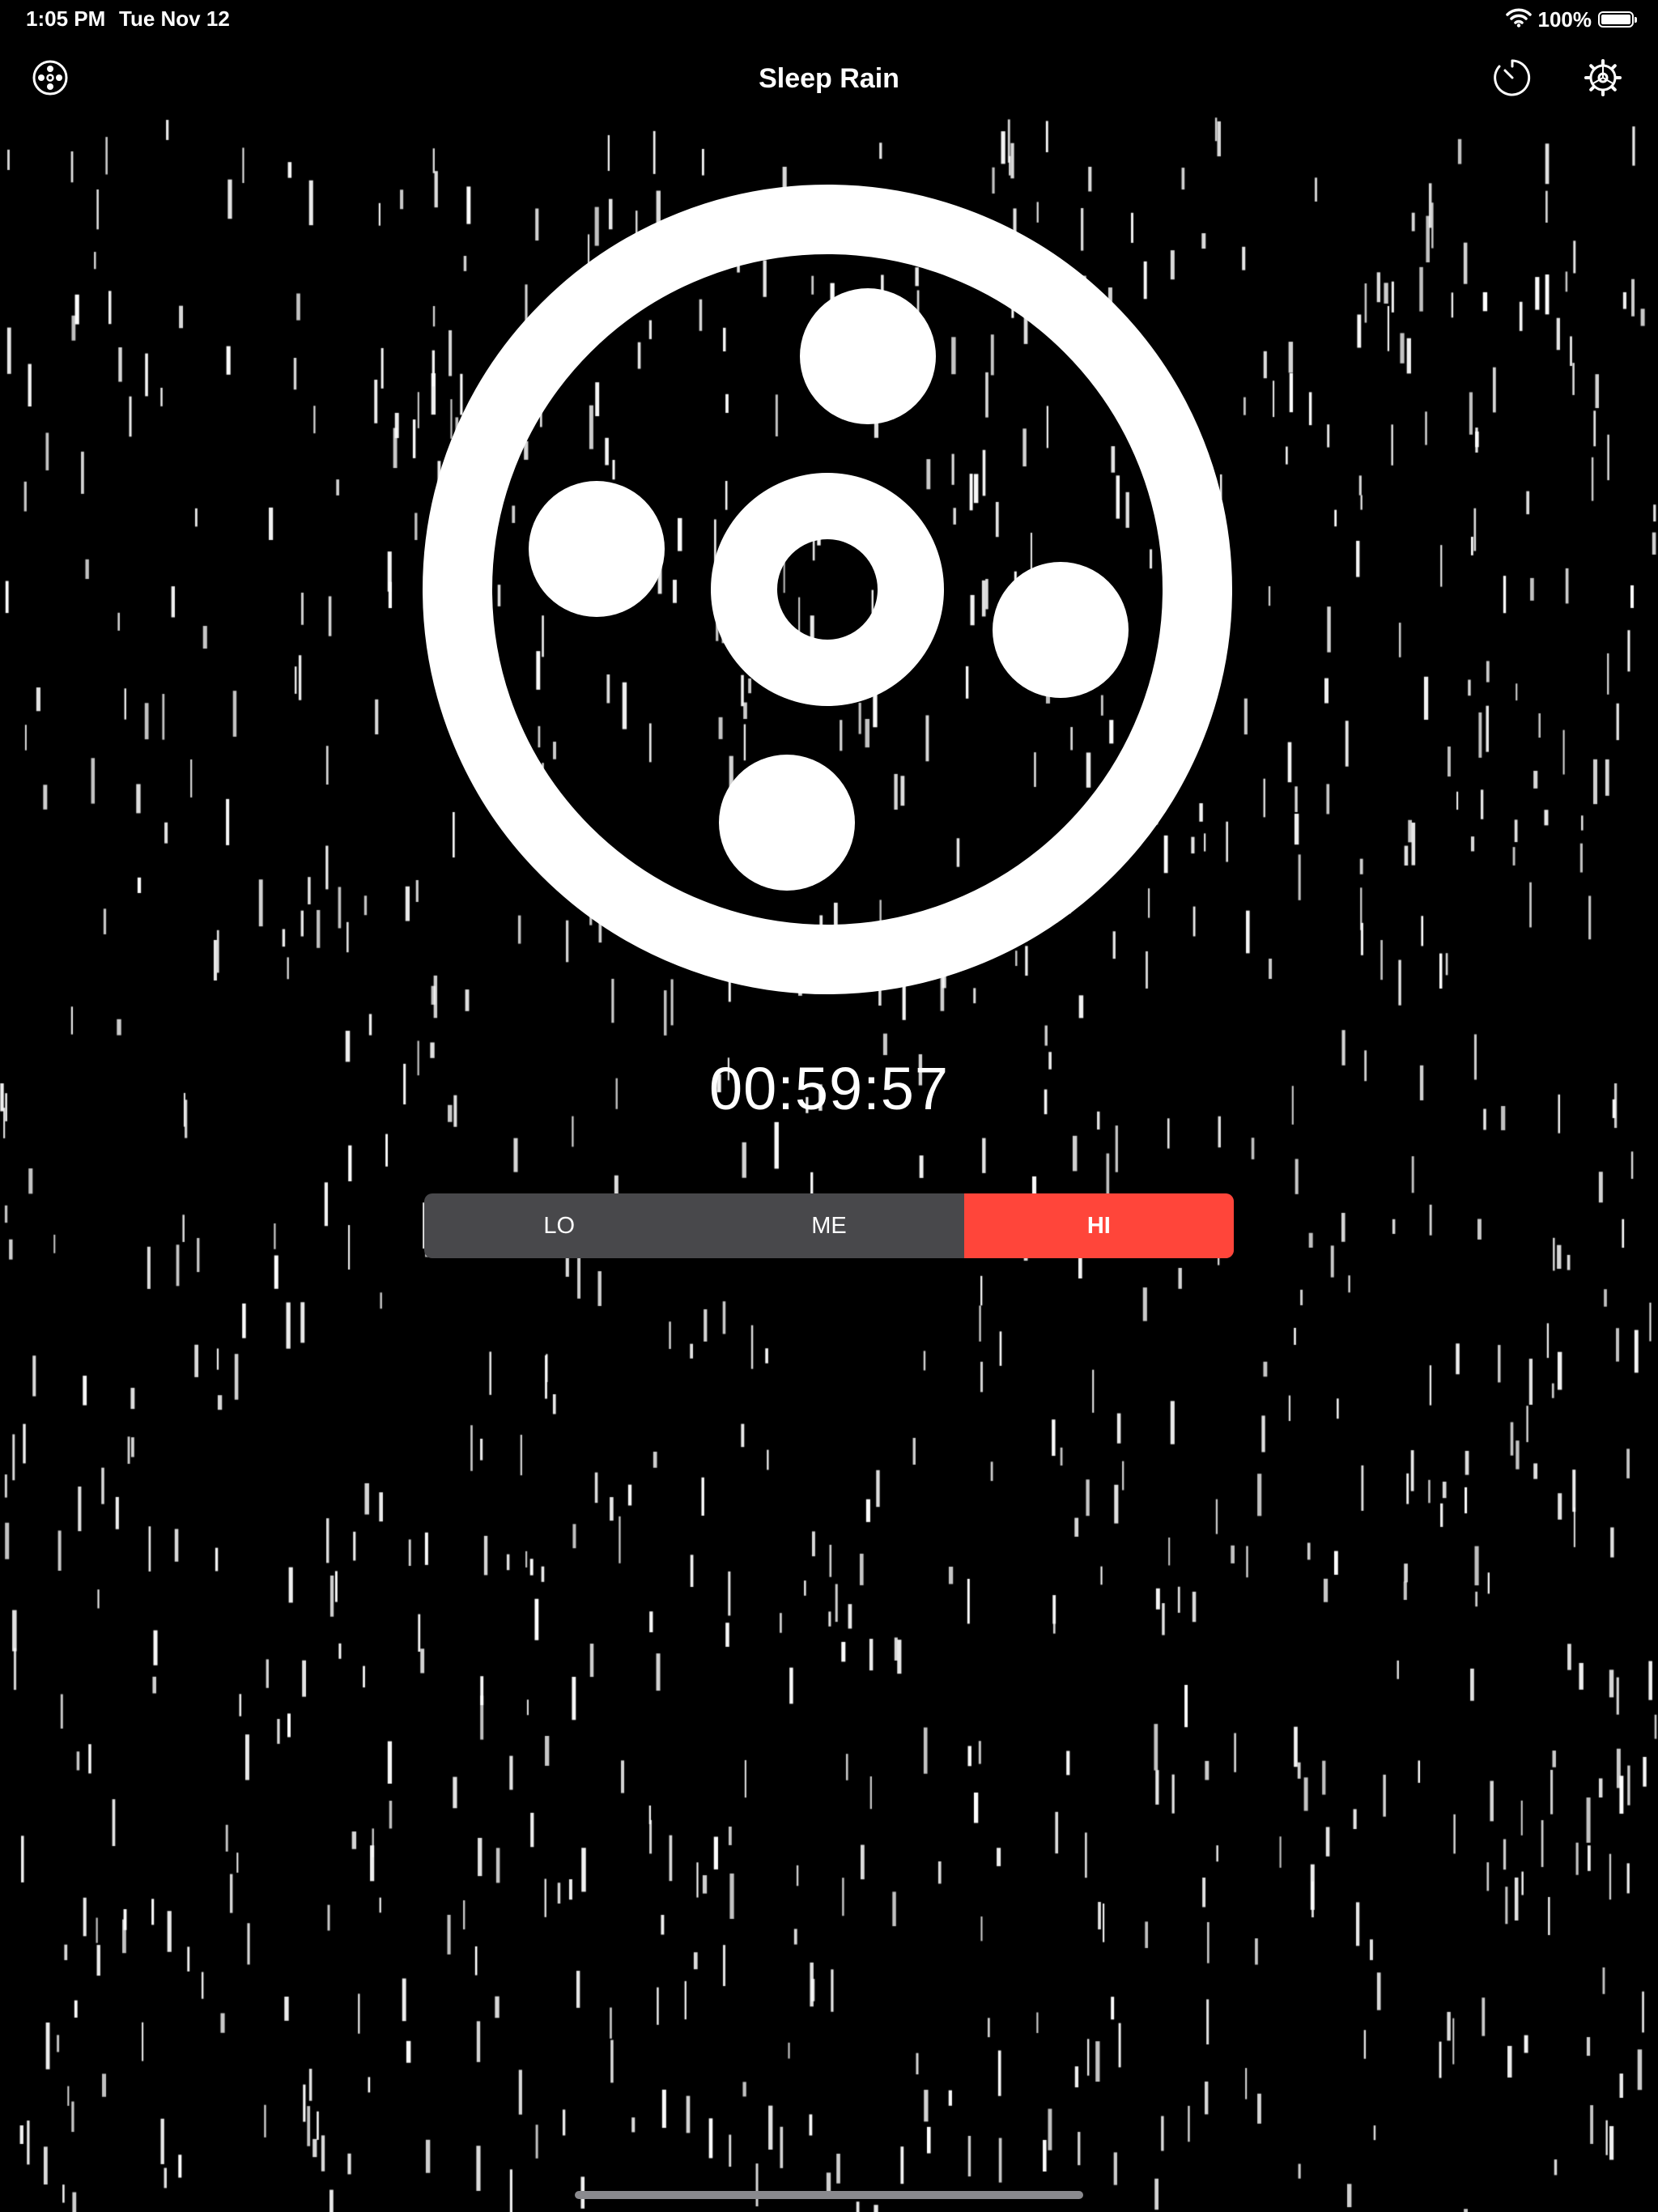 The width and height of the screenshot is (1658, 2212). I want to click on timer-countdown: 00:59:57, so click(829, 1088).